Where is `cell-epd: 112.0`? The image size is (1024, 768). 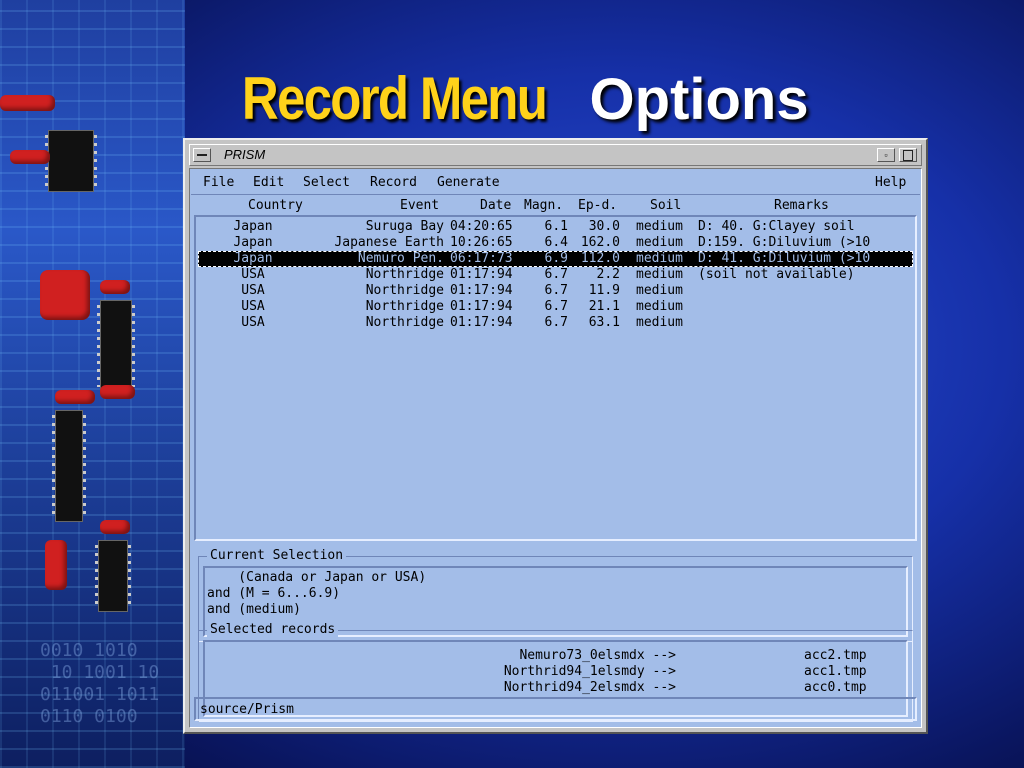
cell-epd: 112.0 is located at coordinates (600, 258).